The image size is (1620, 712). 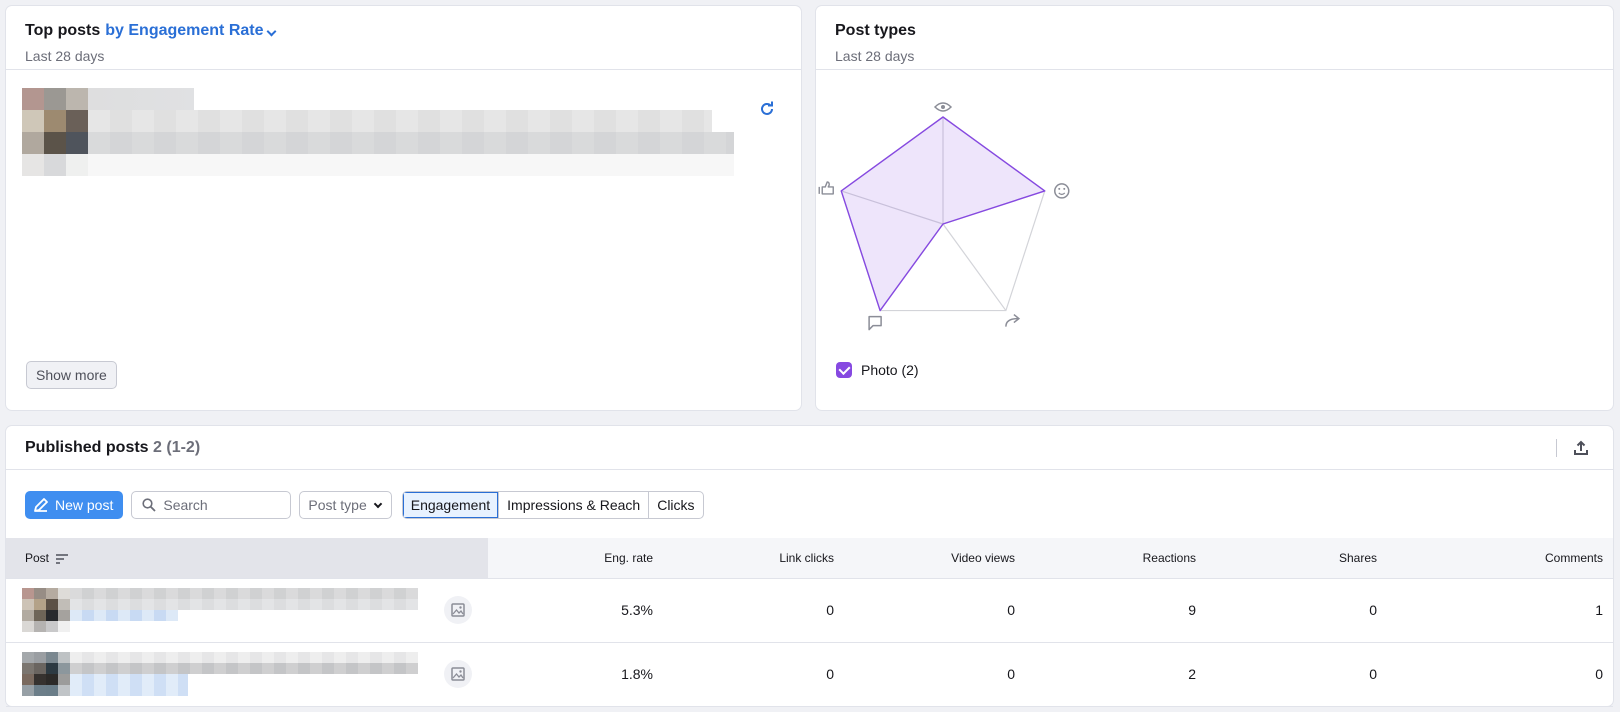 What do you see at coordinates (87, 447) in the screenshot?
I see `published-title-text: Published posts` at bounding box center [87, 447].